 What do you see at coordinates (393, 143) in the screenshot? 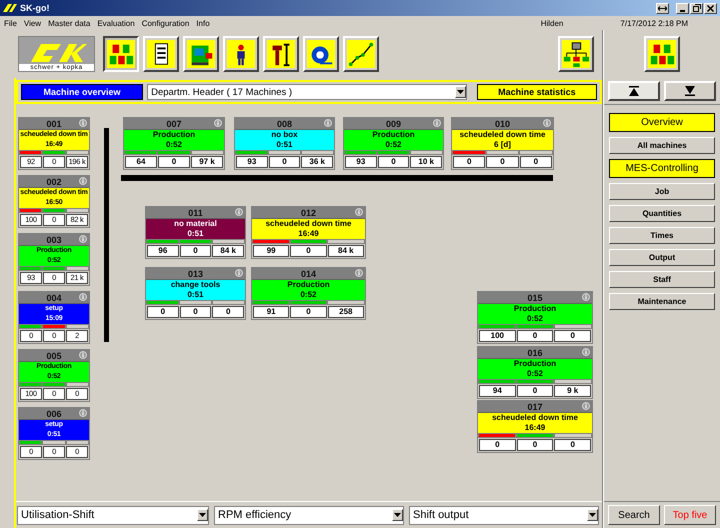
I see `machine-tile: 009 Production 0:52 93 0 10 k` at bounding box center [393, 143].